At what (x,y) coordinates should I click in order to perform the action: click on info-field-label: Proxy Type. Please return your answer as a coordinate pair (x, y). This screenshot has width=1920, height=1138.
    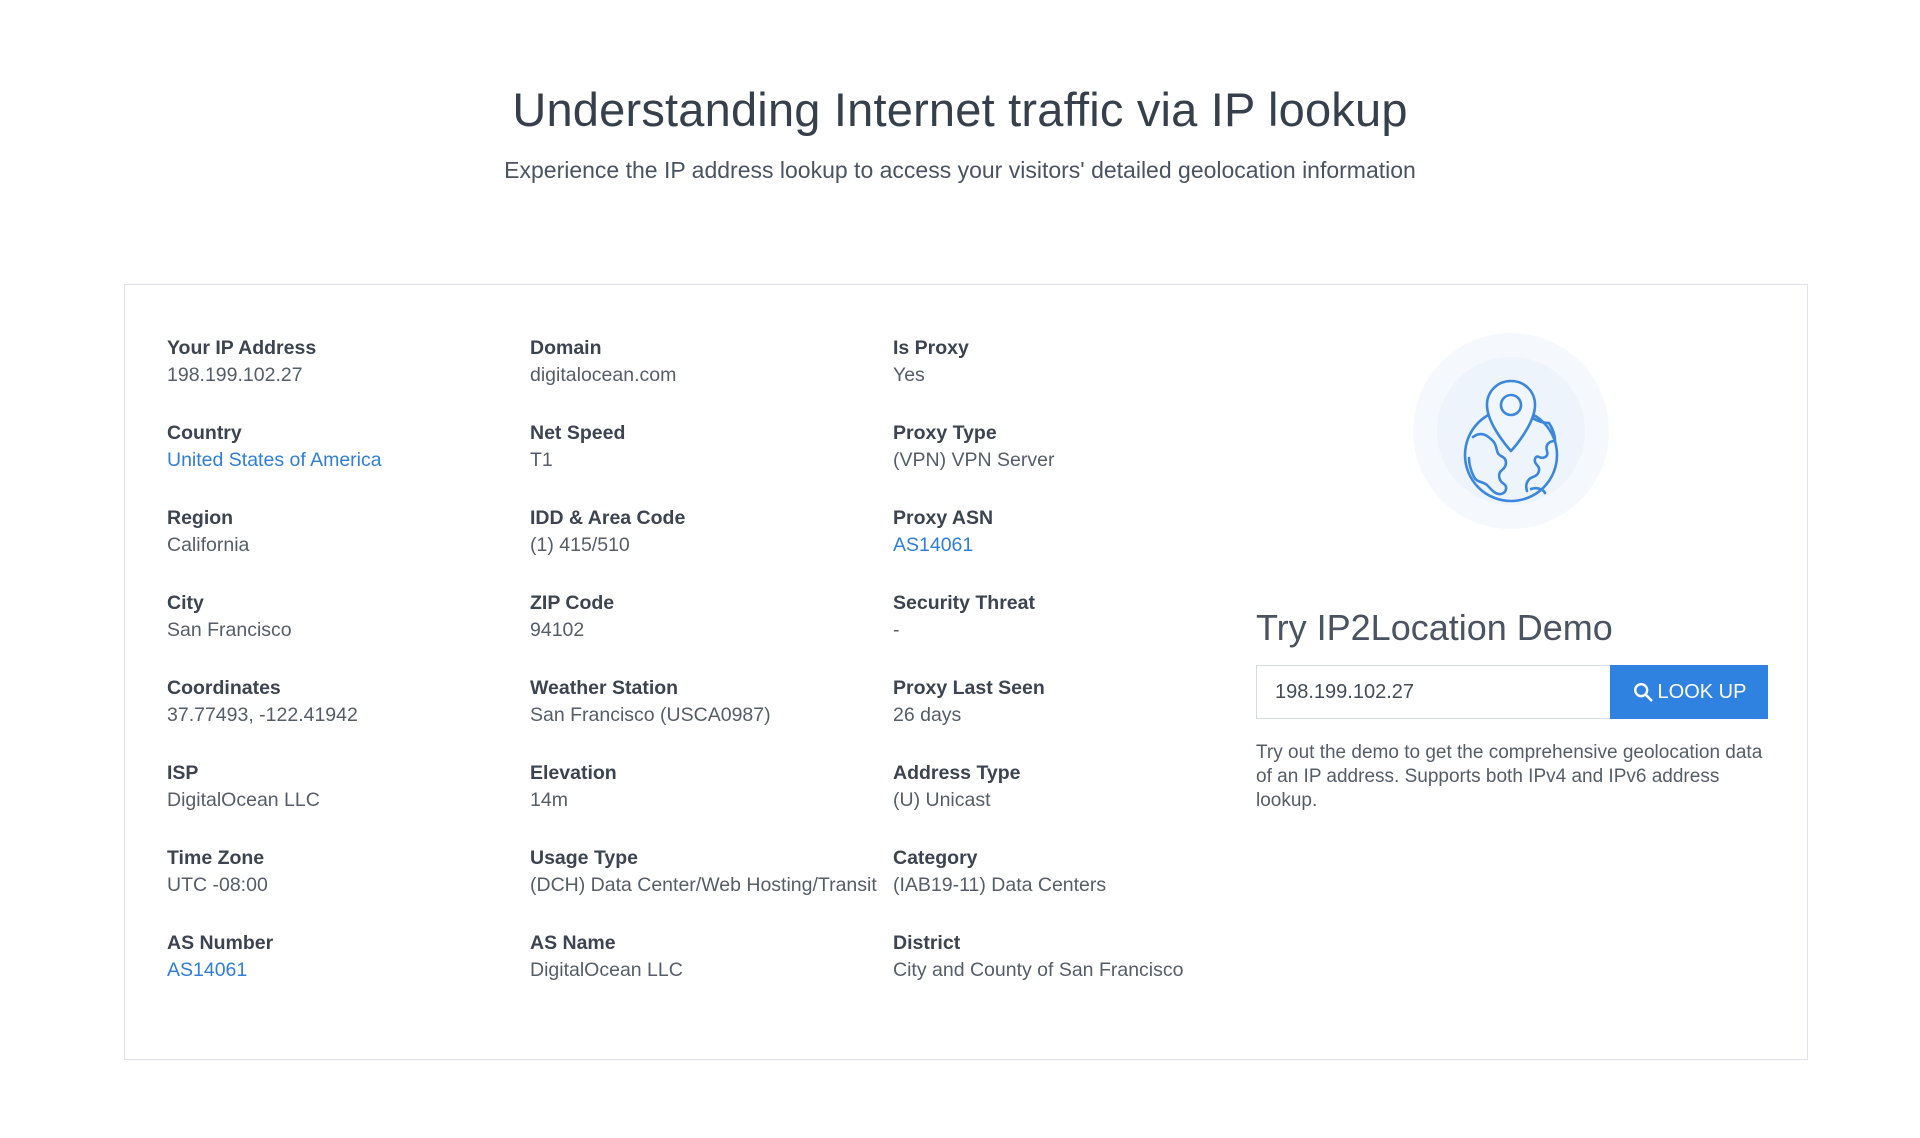
    Looking at the image, I should click on (945, 433).